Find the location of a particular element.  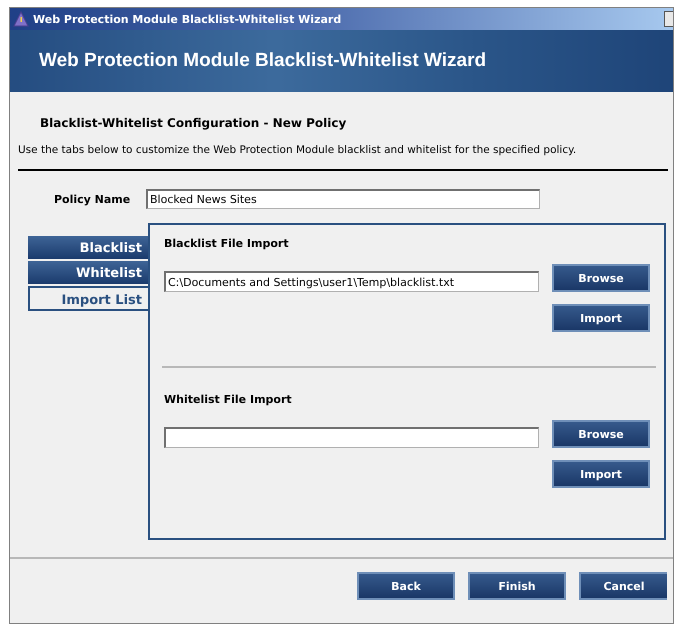

banner-title: Web Protection Module Blacklist-Whitelist Wizard is located at coordinates (262, 61).